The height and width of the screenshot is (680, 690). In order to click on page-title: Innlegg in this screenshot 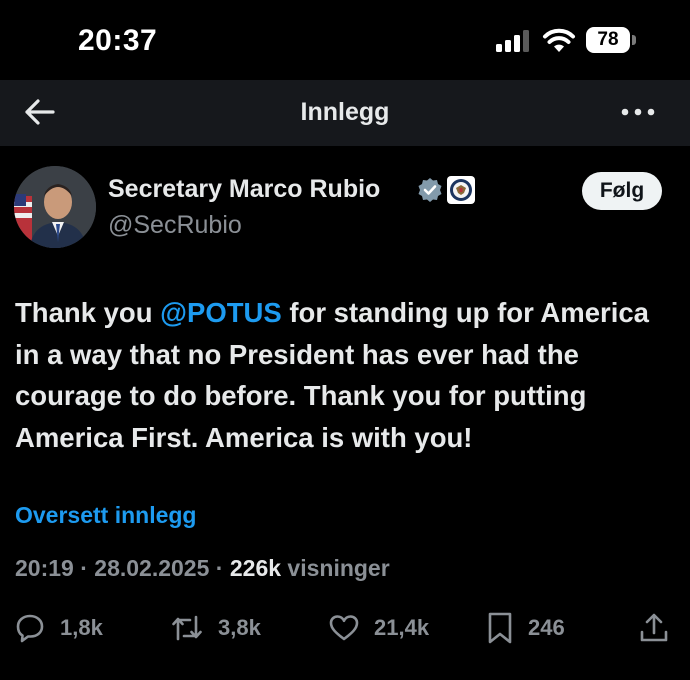, I will do `click(345, 112)`.